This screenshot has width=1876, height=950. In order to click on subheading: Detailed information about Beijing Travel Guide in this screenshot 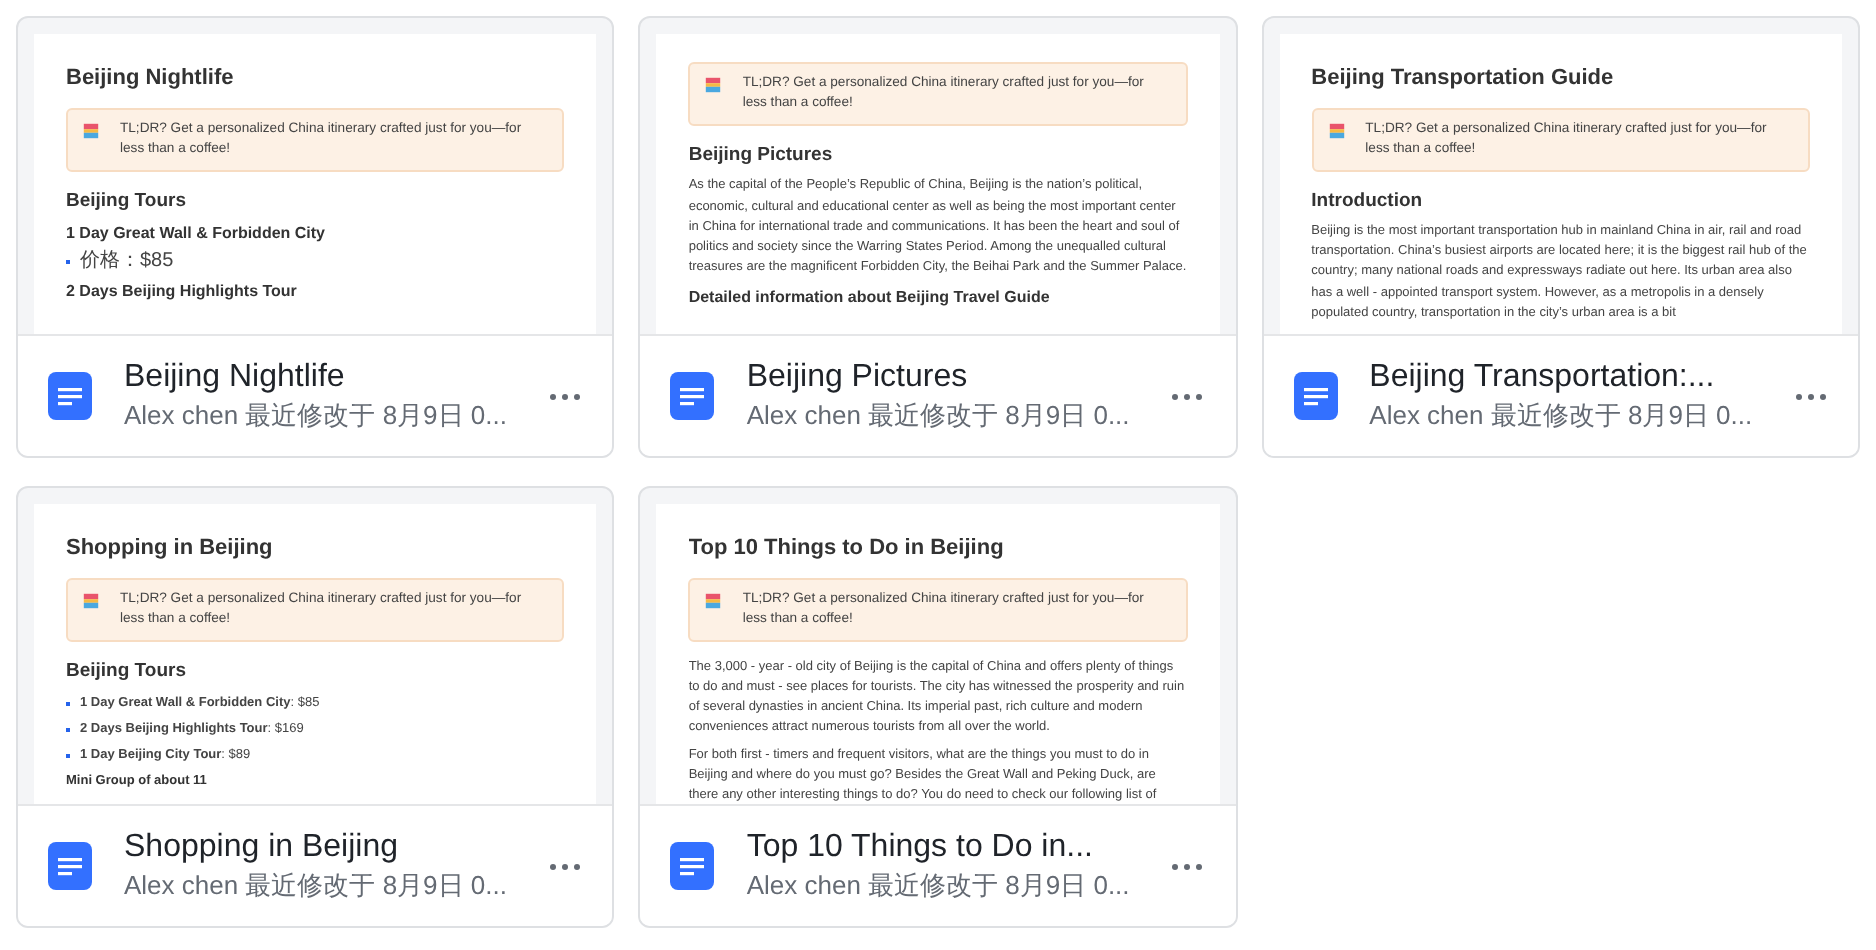, I will do `click(870, 297)`.